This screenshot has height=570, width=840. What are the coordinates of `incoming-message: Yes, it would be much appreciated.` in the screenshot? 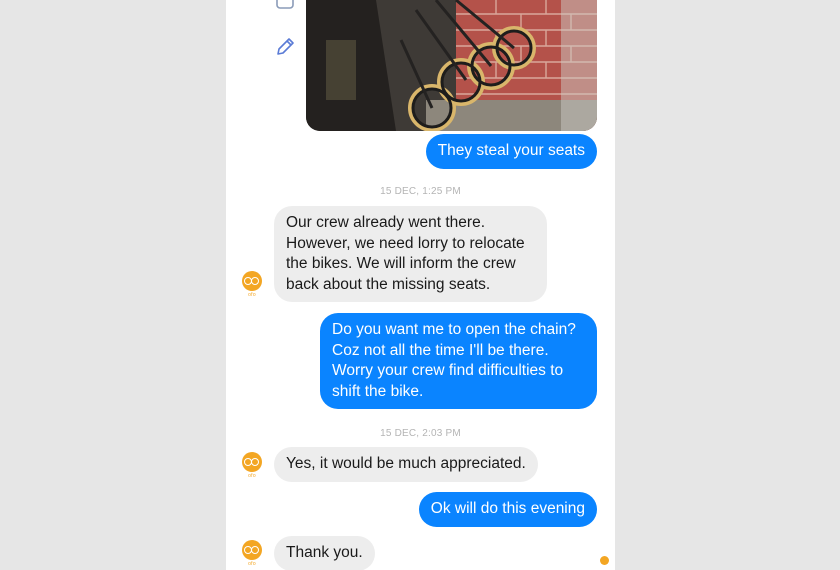 It's located at (406, 464).